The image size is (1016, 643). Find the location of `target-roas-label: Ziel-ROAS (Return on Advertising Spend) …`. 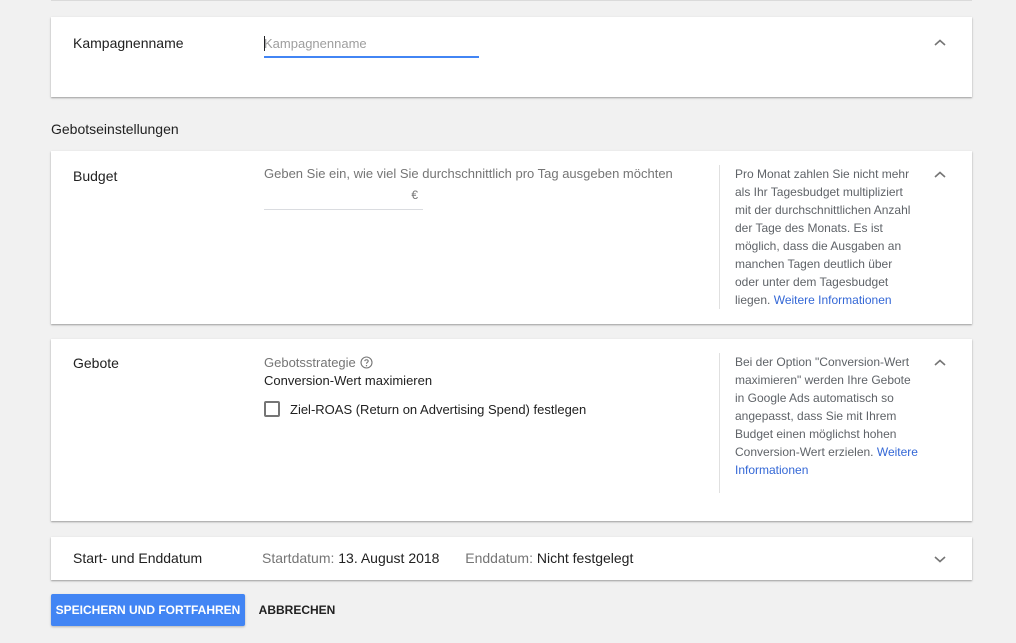

target-roas-label: Ziel-ROAS (Return on Advertising Spend) … is located at coordinates (438, 409).